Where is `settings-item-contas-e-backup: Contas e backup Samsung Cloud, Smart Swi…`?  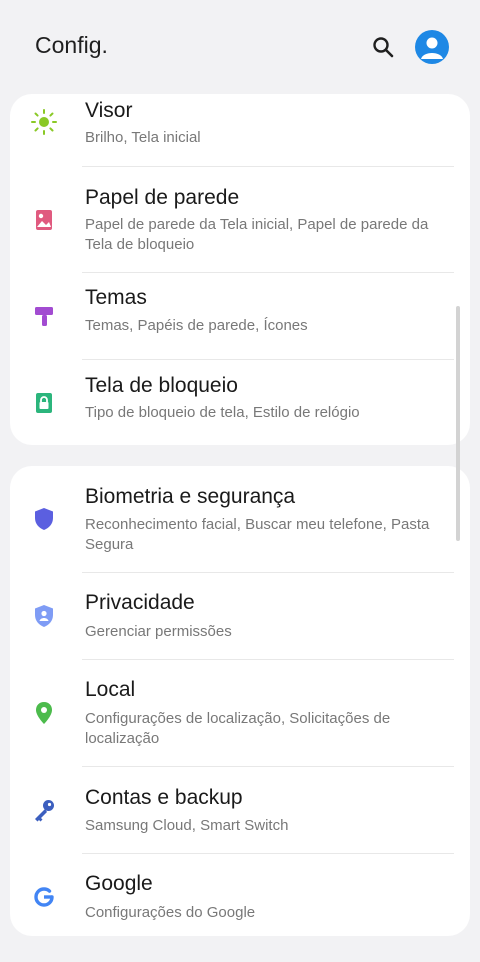
settings-item-contas-e-backup: Contas e backup Samsung Cloud, Smart Swi… is located at coordinates (240, 810).